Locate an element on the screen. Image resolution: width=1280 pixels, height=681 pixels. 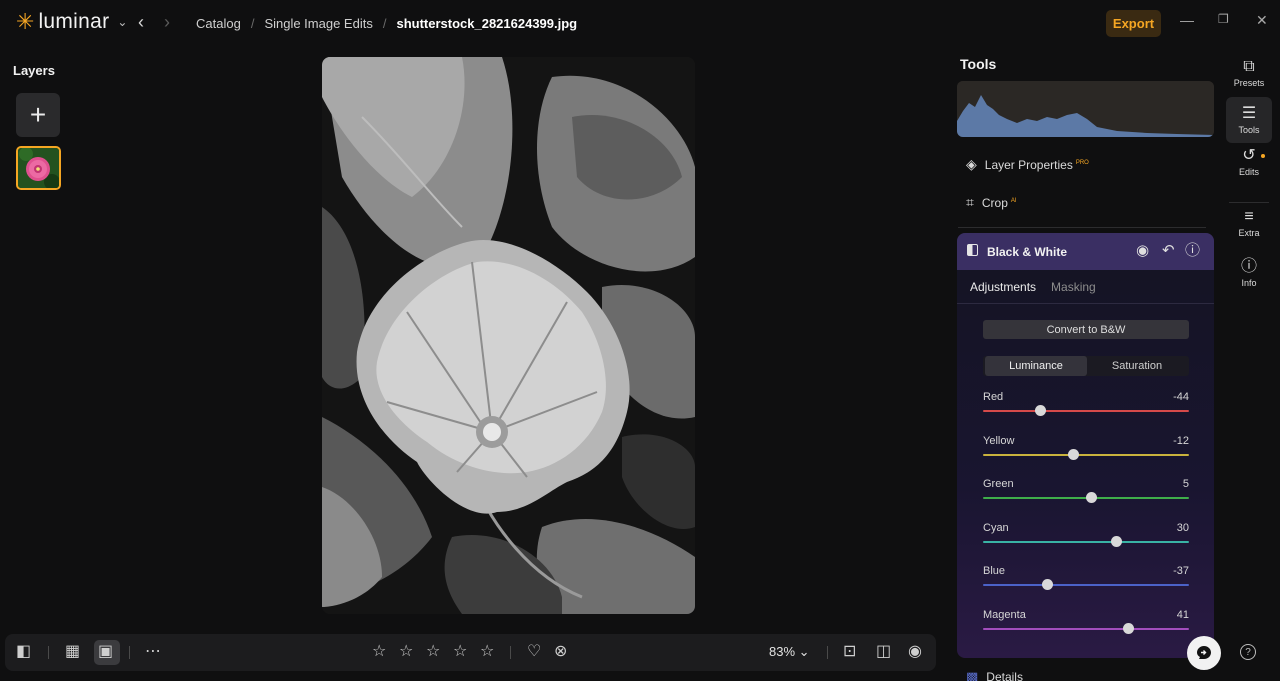
reject-icon: ⊗ is located at coordinates (560, 652).